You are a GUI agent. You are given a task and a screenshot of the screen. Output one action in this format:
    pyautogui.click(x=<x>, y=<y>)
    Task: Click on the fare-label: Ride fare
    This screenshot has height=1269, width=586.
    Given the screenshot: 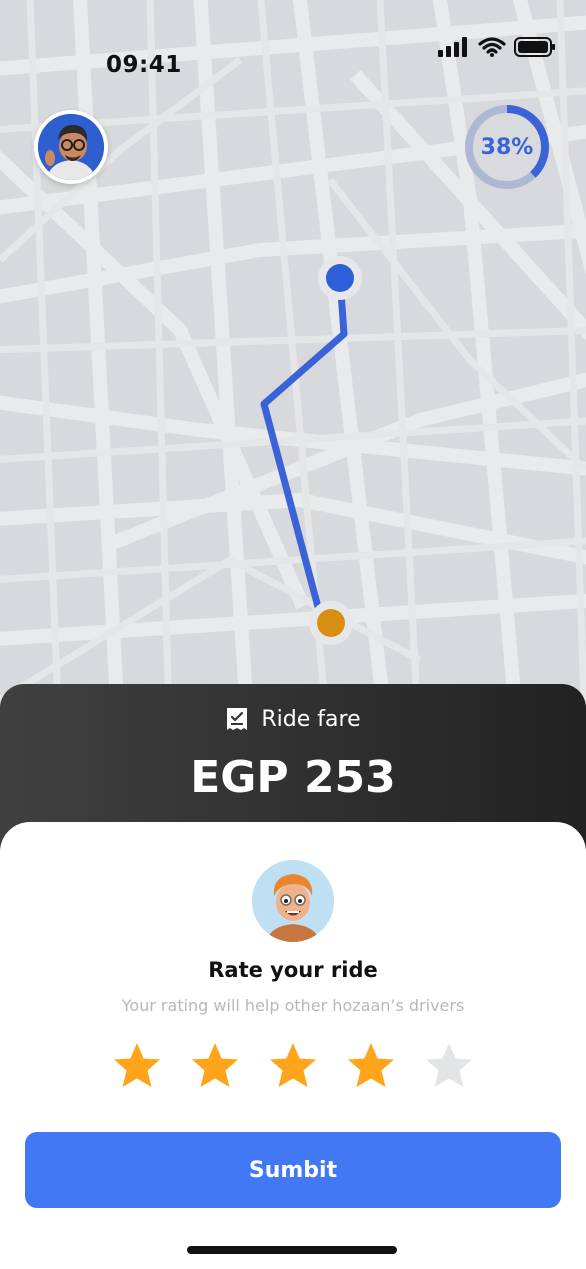 What is the action you would take?
    pyautogui.click(x=311, y=719)
    